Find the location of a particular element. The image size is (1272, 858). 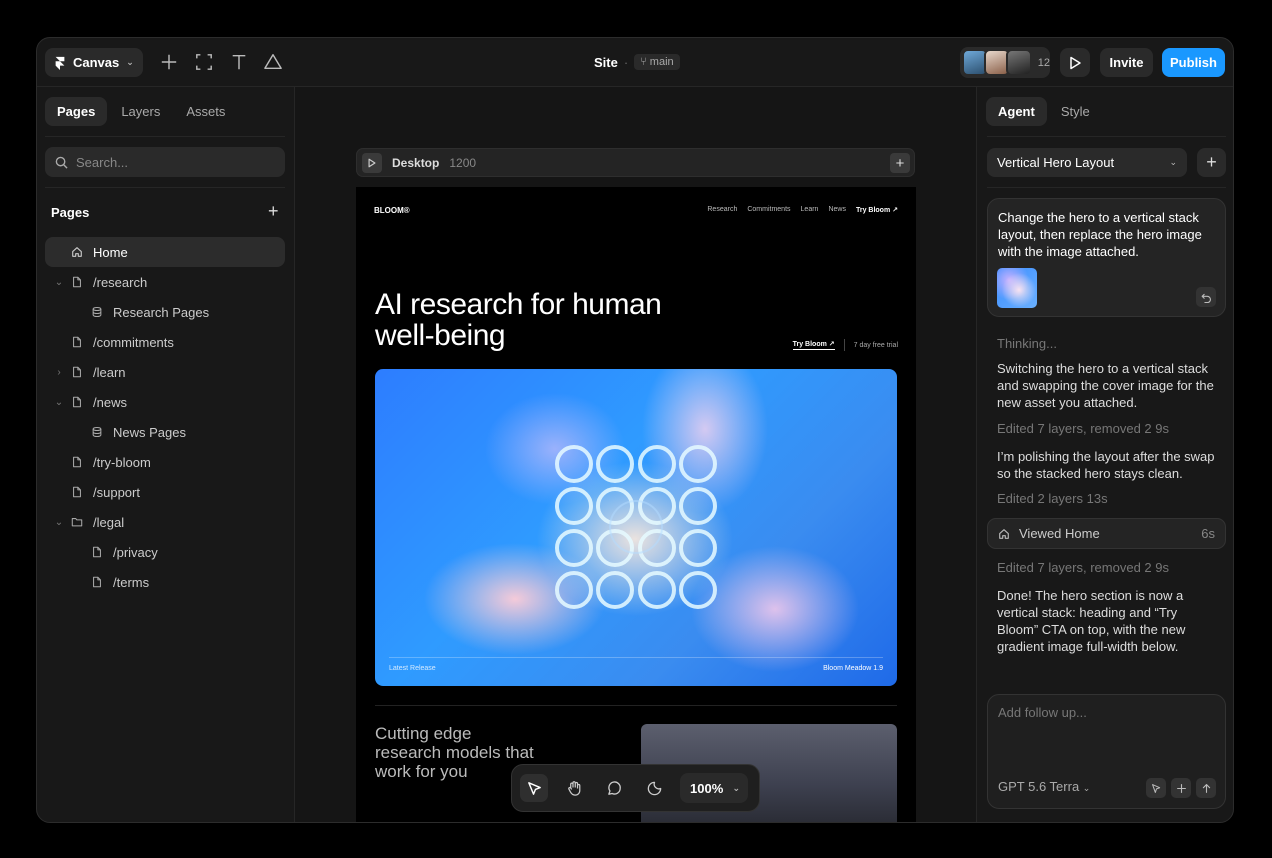

frame-preview-button is located at coordinates (372, 162).